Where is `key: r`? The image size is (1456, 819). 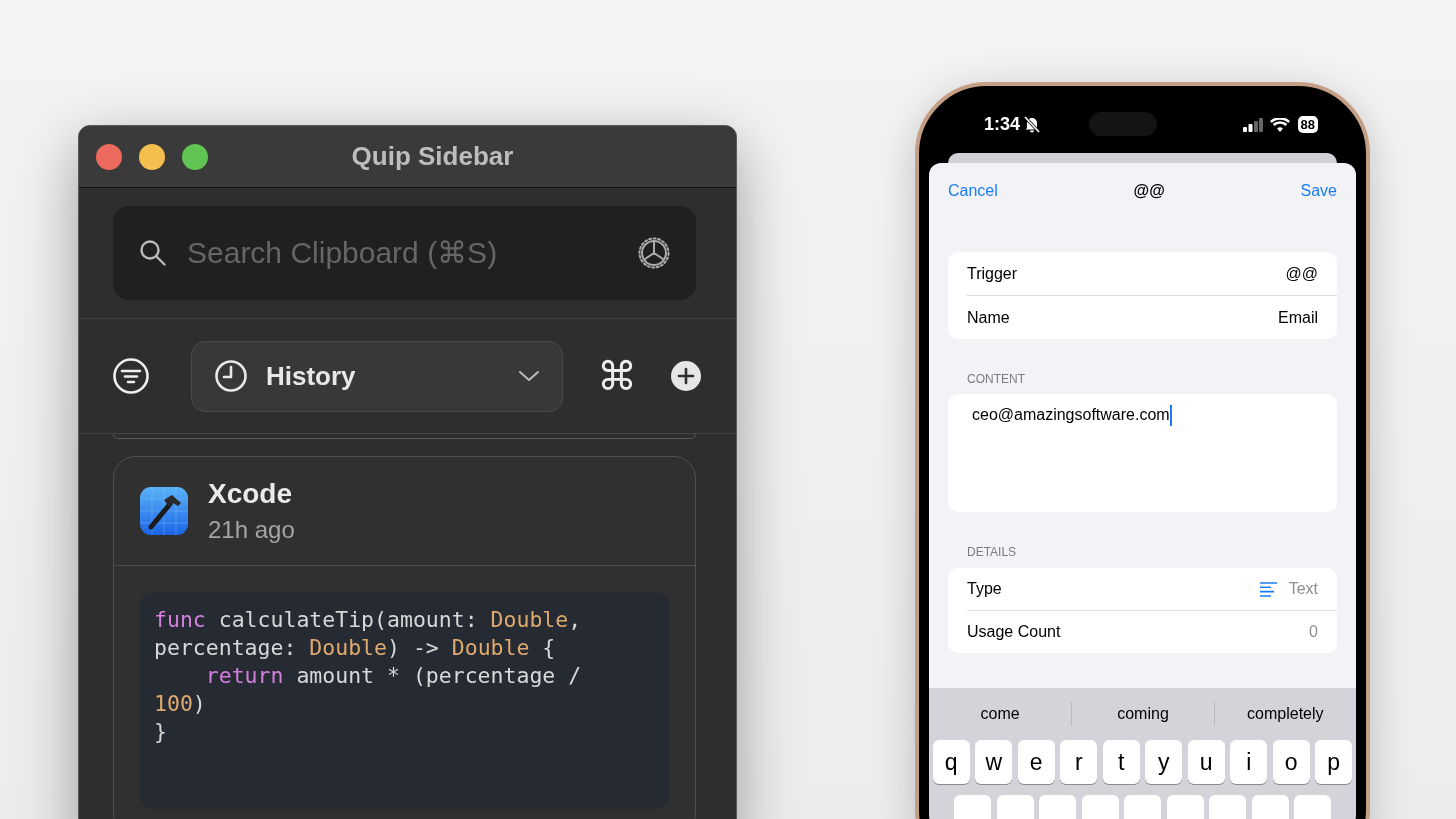 key: r is located at coordinates (1079, 762).